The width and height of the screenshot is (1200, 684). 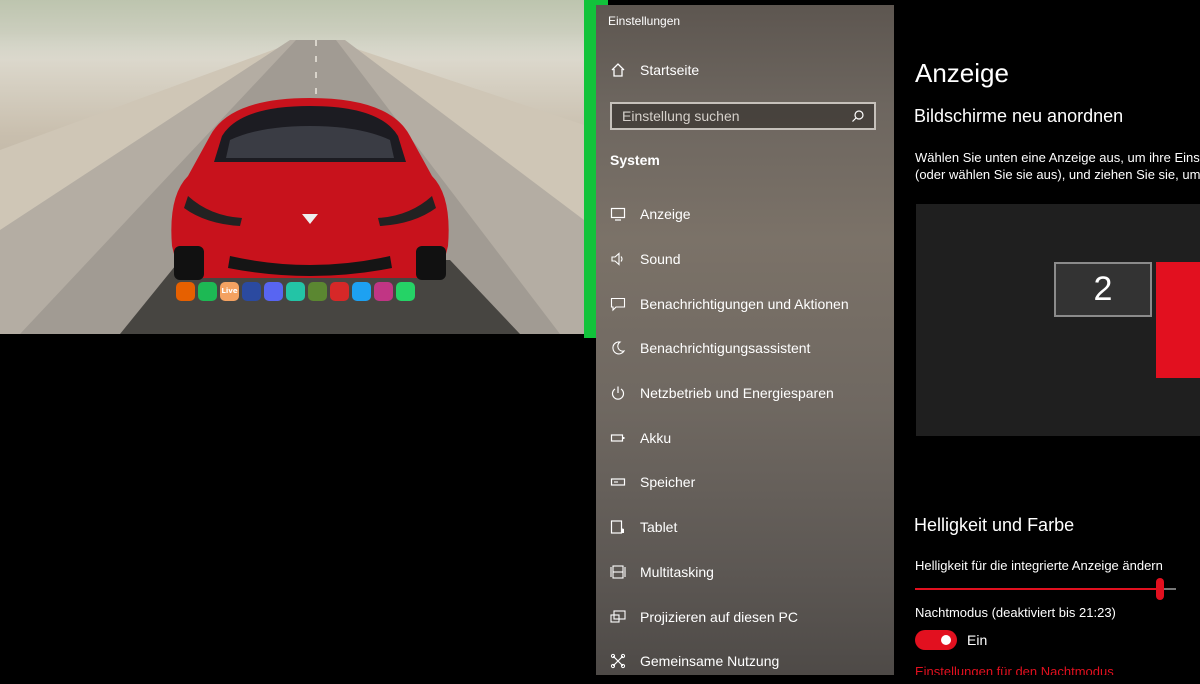 What do you see at coordinates (977, 640) in the screenshot?
I see `night-mode-state: Ein` at bounding box center [977, 640].